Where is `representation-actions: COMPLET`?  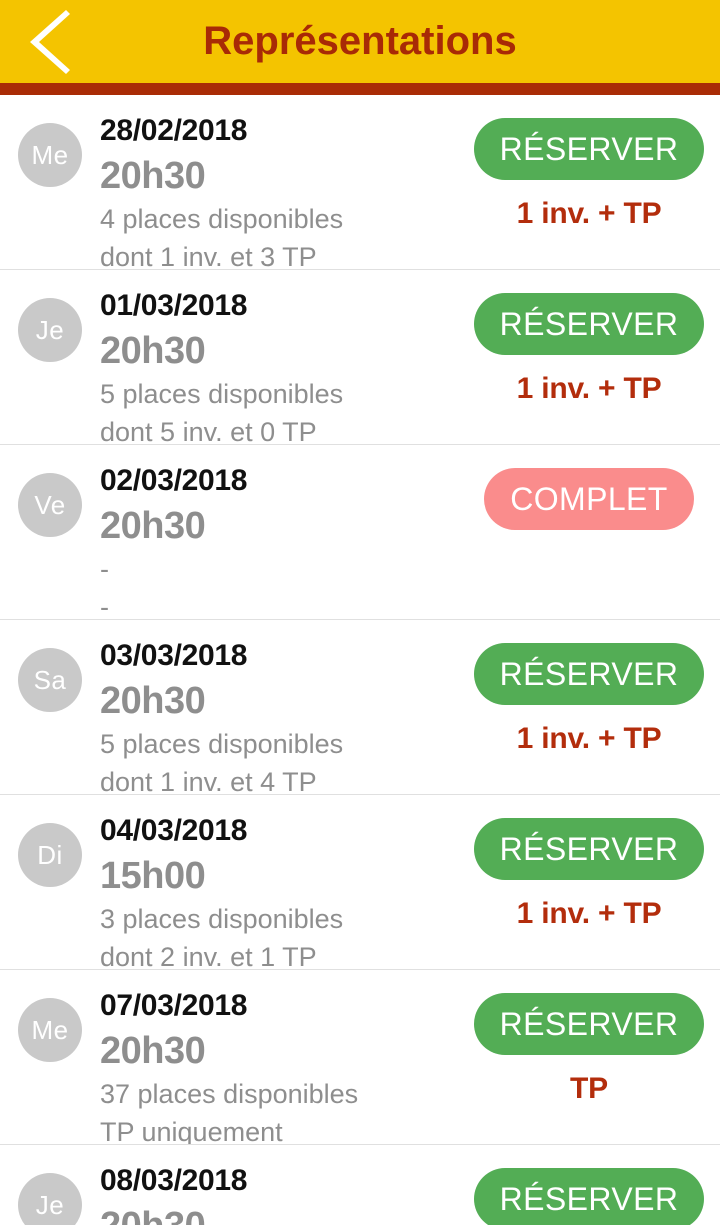
representation-actions: COMPLET is located at coordinates (600, 495).